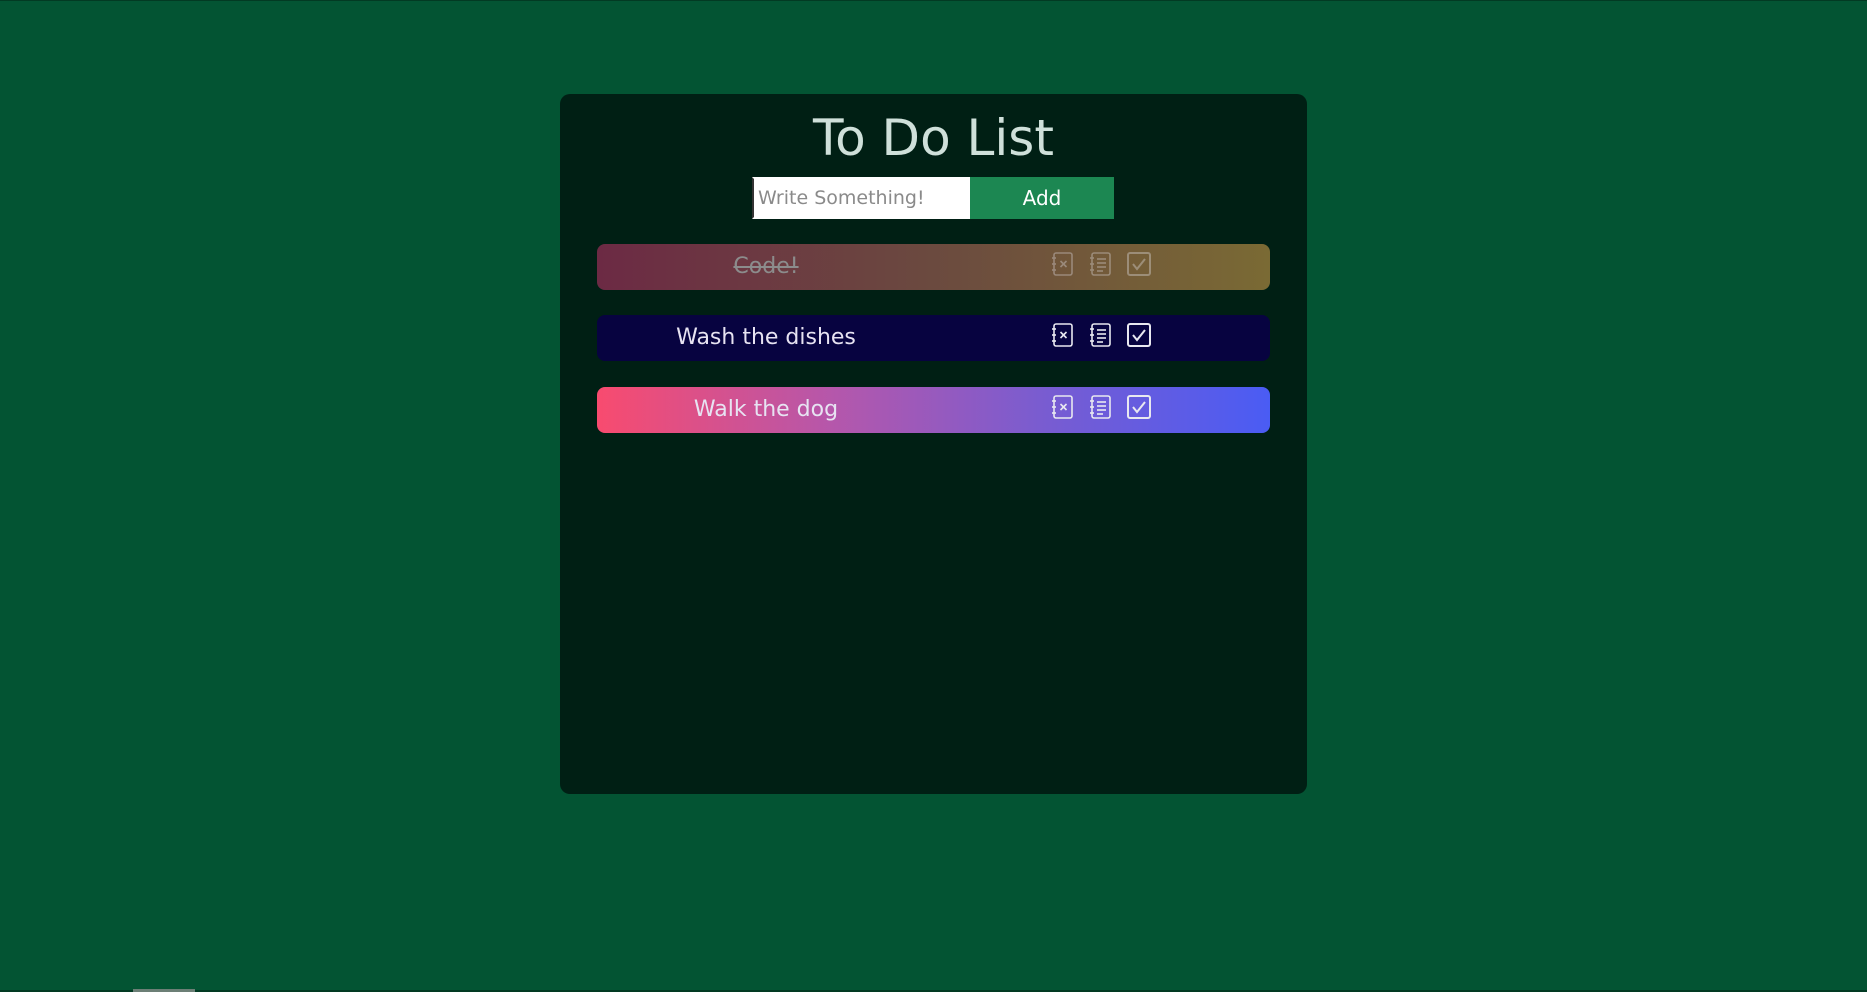 The image size is (1867, 992). Describe the element at coordinates (766, 266) in the screenshot. I see `todo-text: Code!` at that location.